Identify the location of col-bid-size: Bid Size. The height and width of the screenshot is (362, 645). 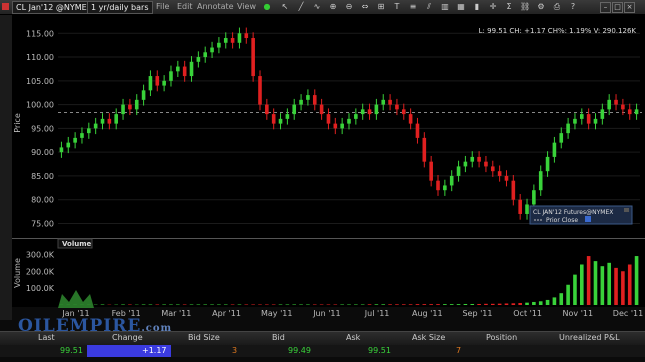
(204, 337).